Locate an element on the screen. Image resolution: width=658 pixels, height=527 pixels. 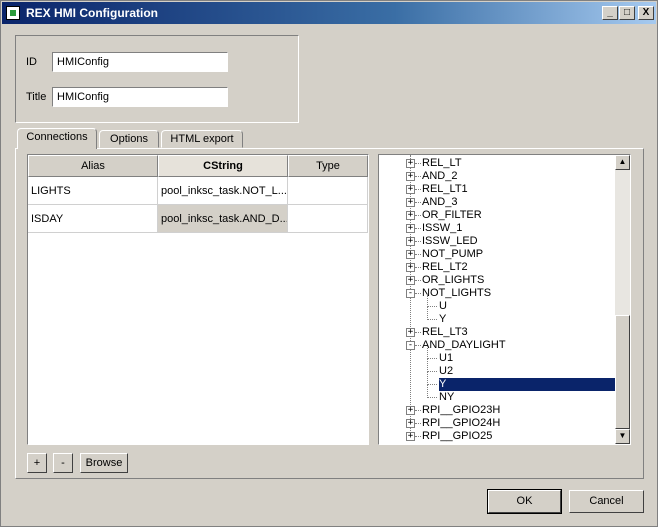
tab-html-export: HTML export is located at coordinates (202, 139).